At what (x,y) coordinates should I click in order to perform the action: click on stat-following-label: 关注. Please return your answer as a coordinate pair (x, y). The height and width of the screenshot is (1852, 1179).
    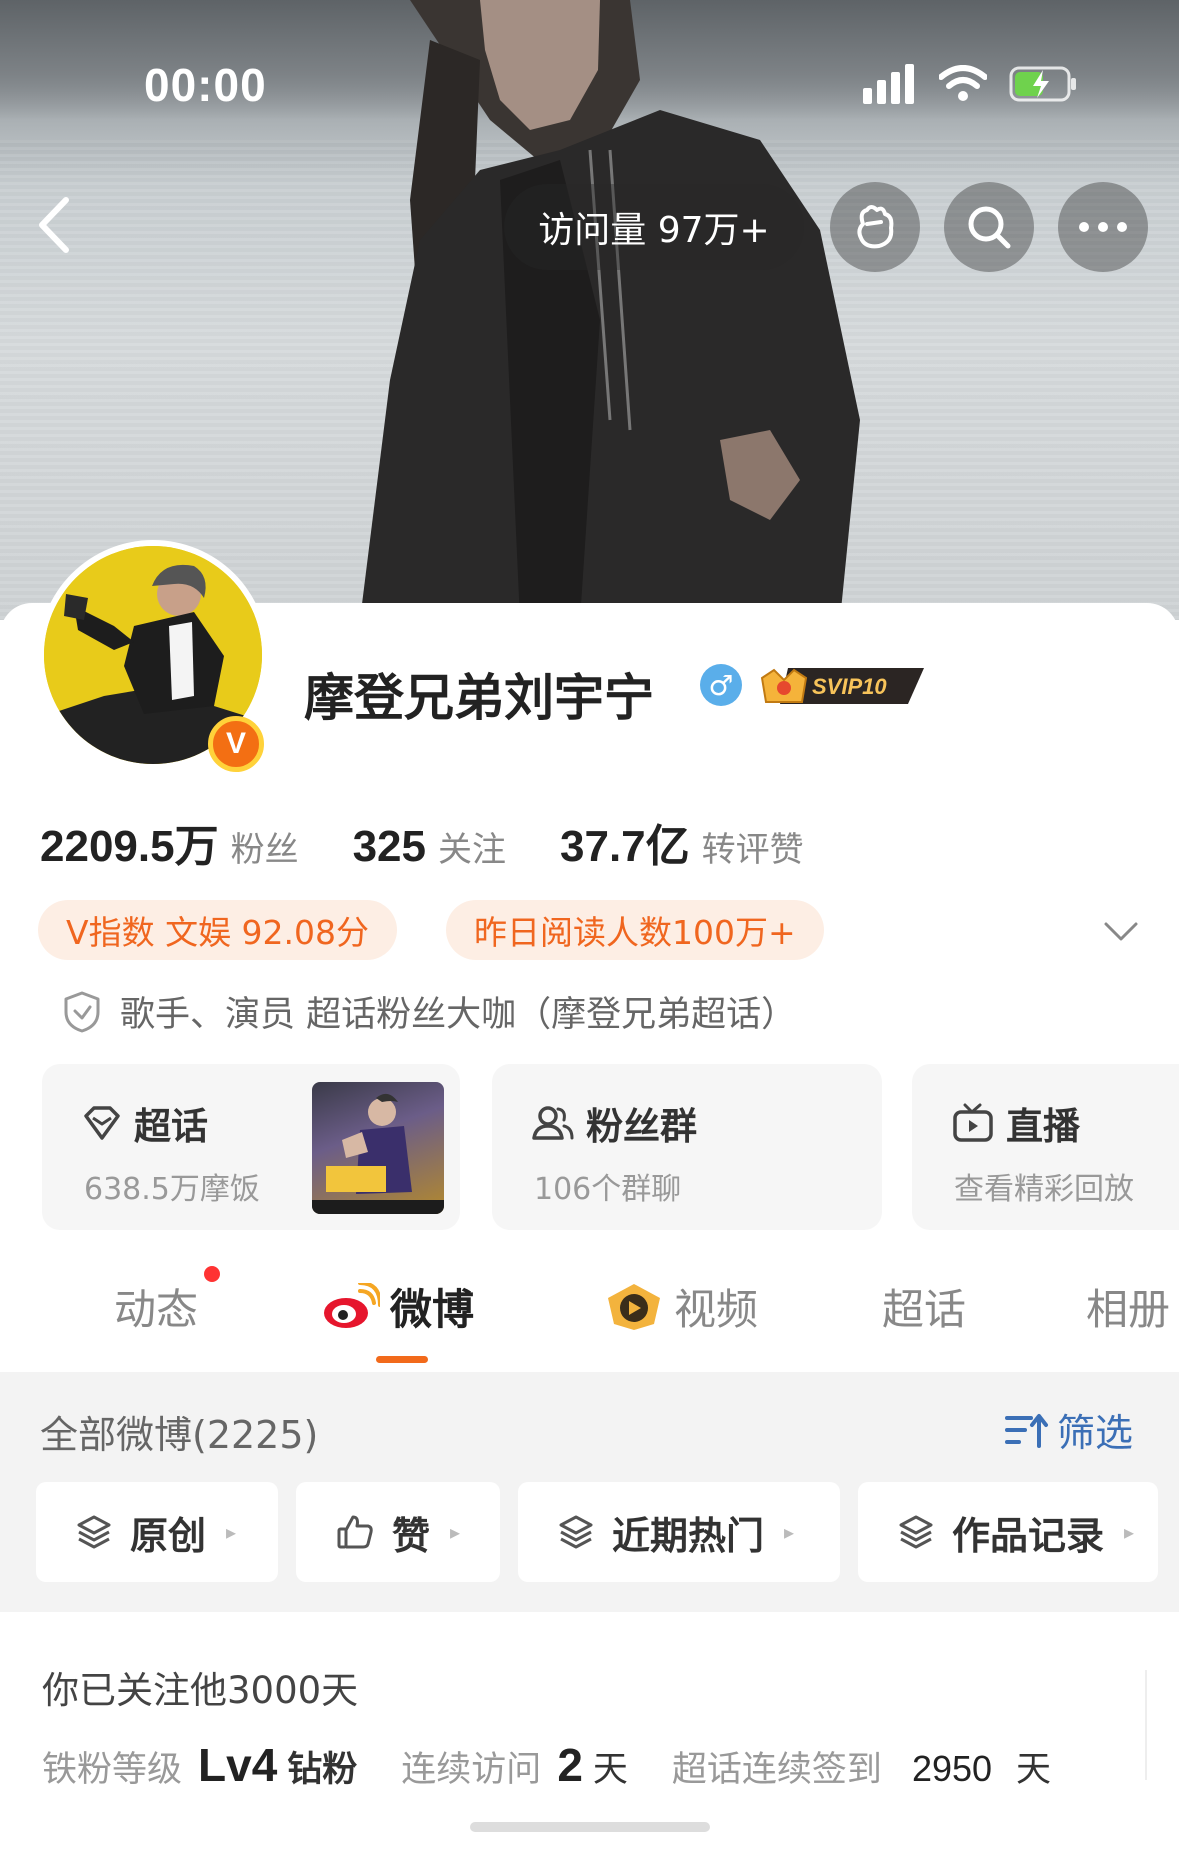
    Looking at the image, I should click on (472, 850).